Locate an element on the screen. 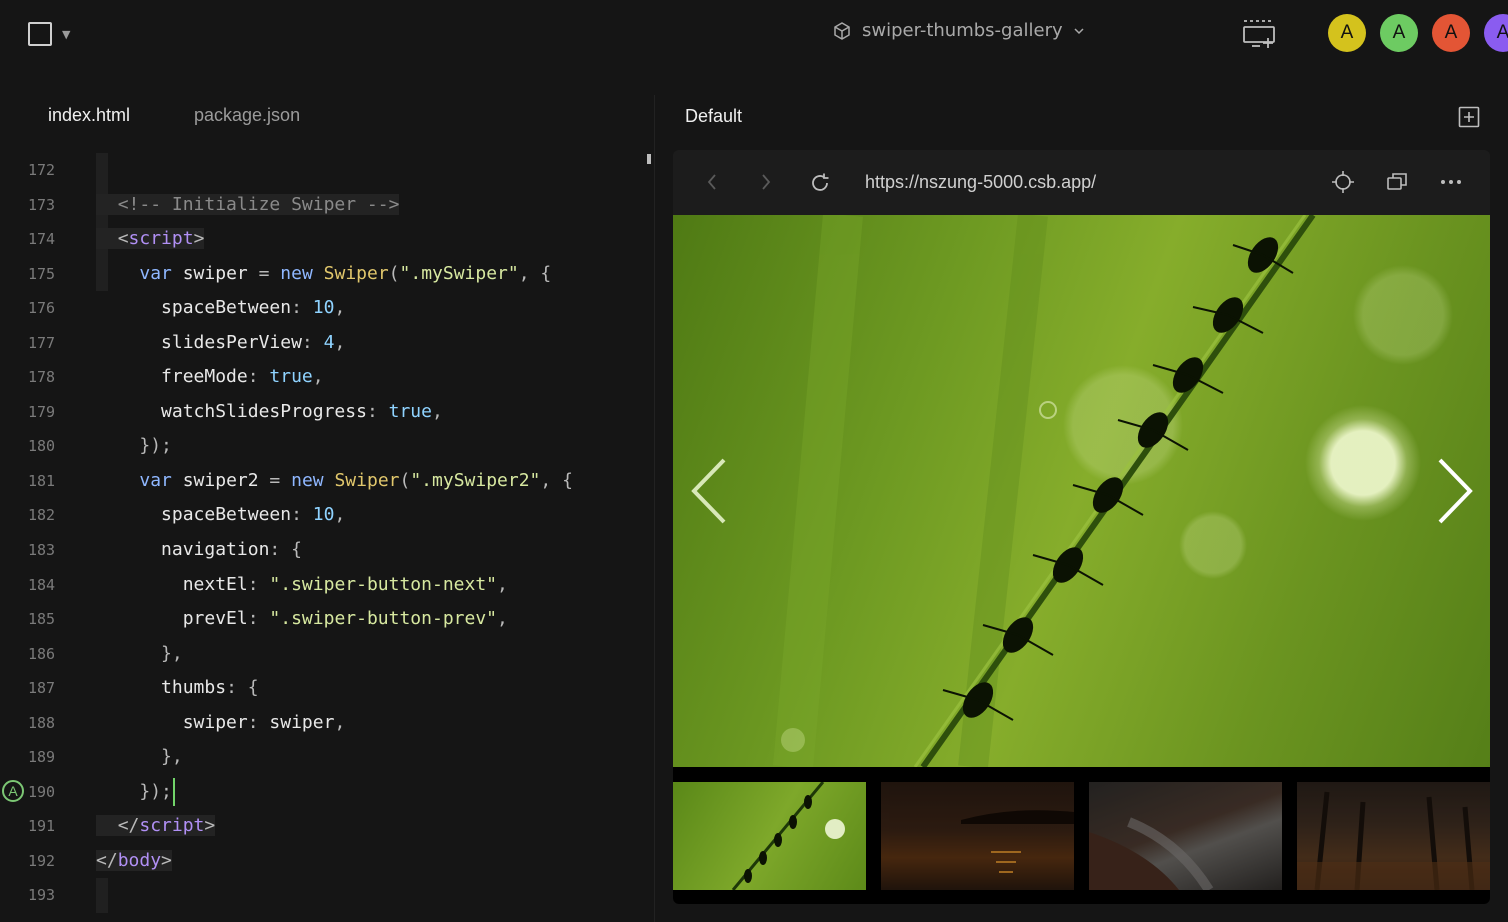 The width and height of the screenshot is (1508, 922). more-options-icon is located at coordinates (1451, 182).